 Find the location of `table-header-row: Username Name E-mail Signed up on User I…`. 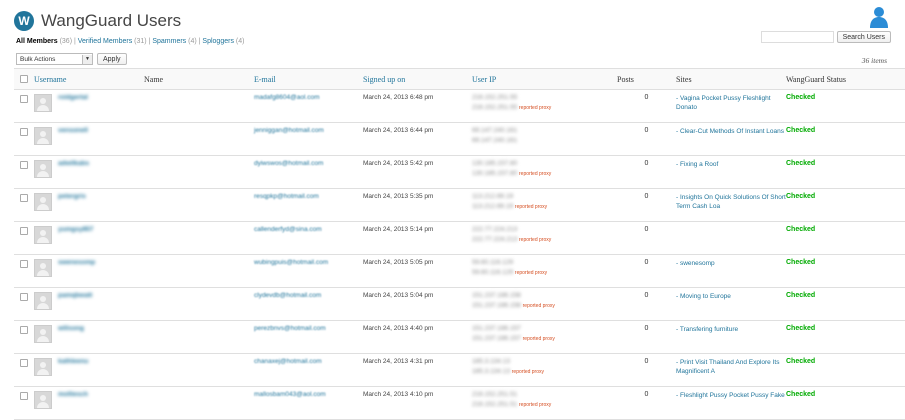

table-header-row: Username Name E-mail Signed up on User I… is located at coordinates (459, 79).